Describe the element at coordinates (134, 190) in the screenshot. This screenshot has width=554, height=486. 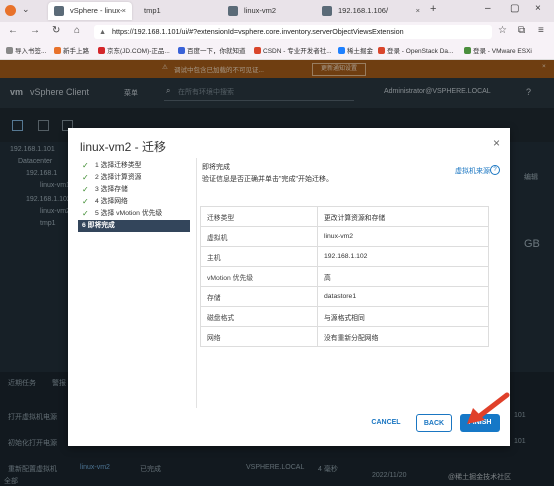
I see `wizard-step: ✓ 3 选择存储` at that location.